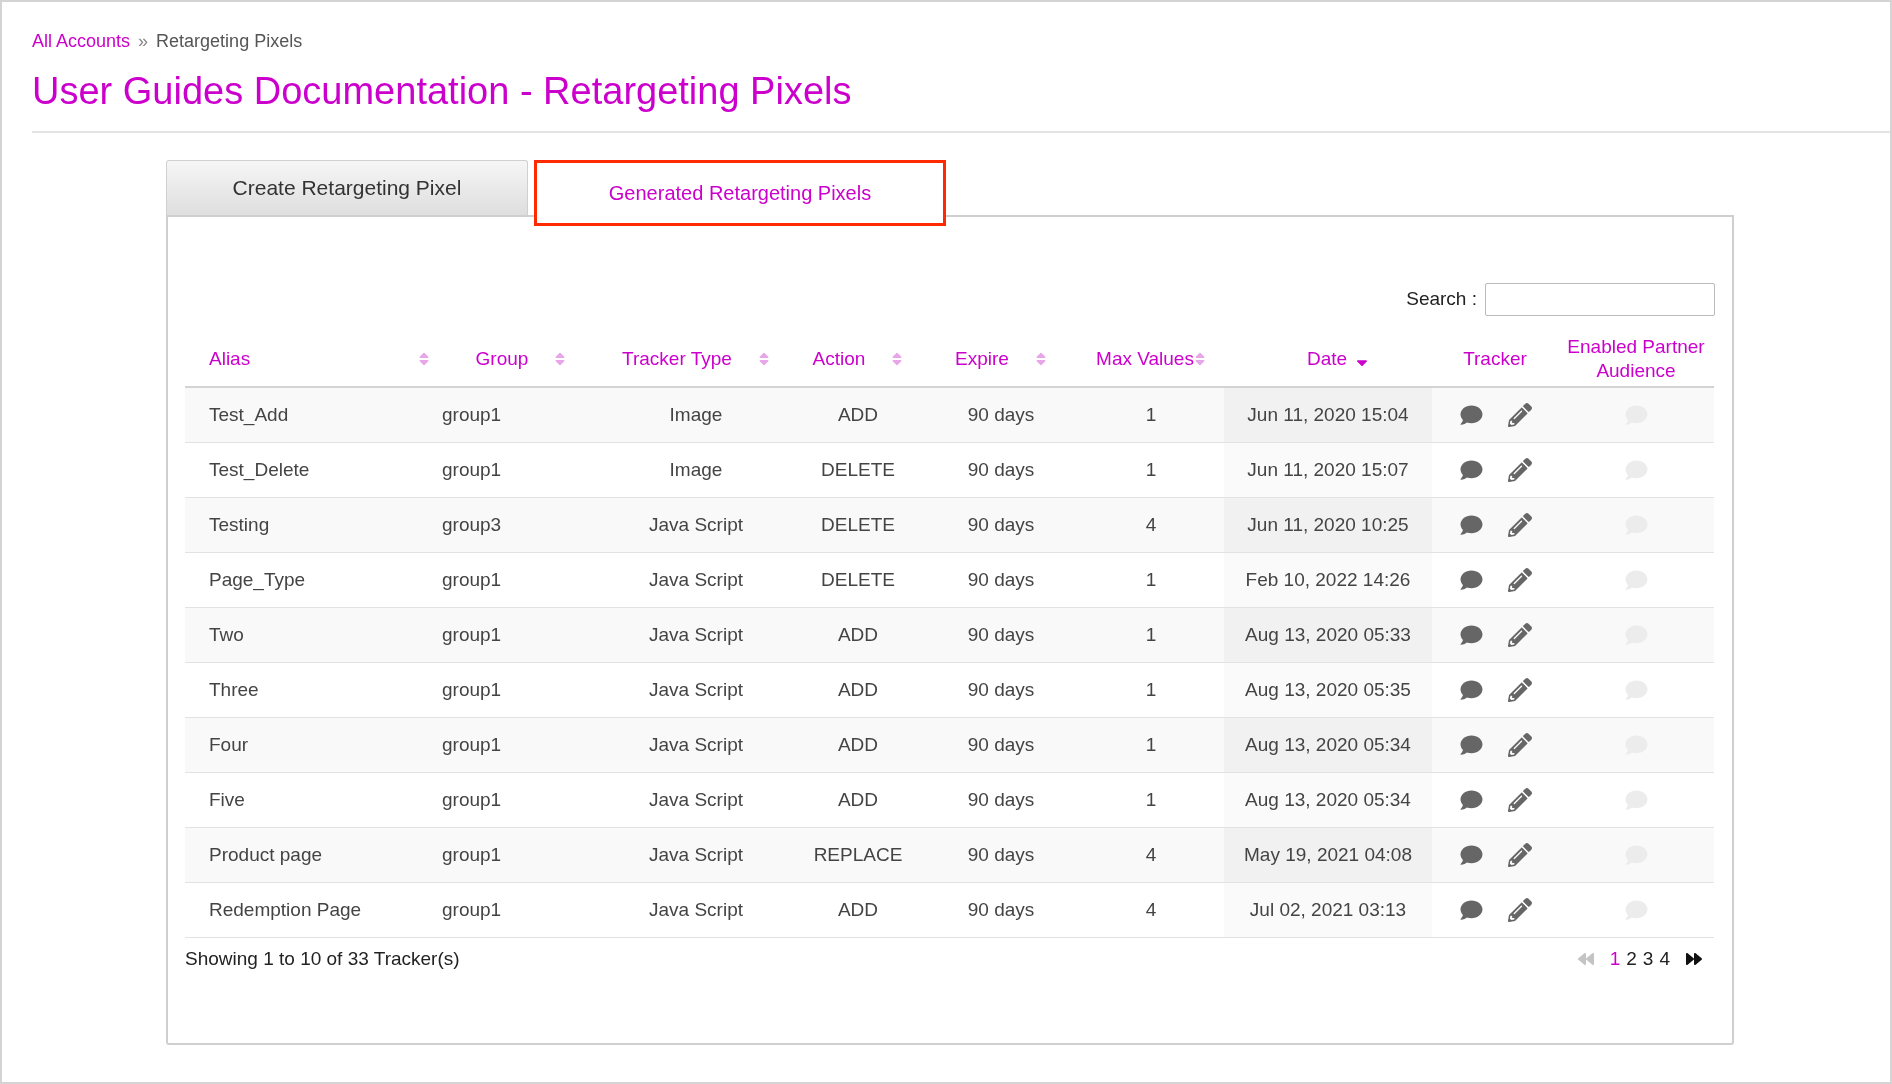 This screenshot has width=1892, height=1084. Describe the element at coordinates (1327, 359) in the screenshot. I see `column-header: Date` at that location.